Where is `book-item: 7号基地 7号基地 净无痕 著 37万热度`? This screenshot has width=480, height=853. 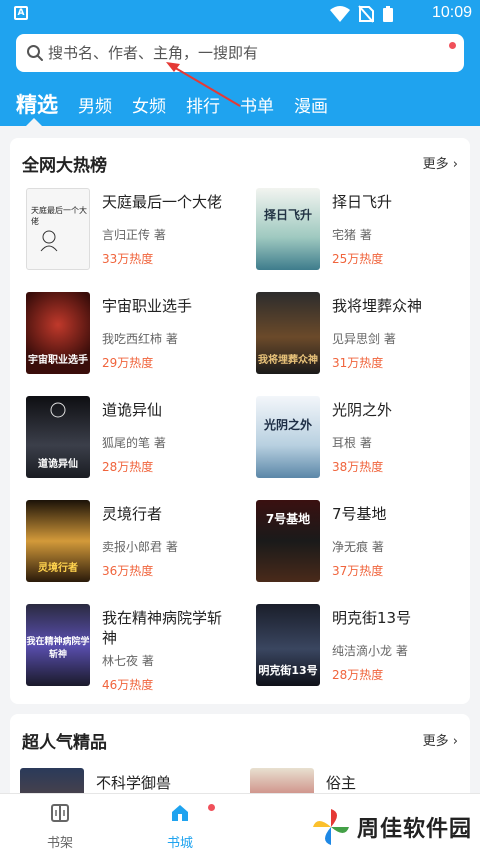
book-item: 7号基地 7号基地 净无痕 著 37万热度 is located at coordinates (363, 546).